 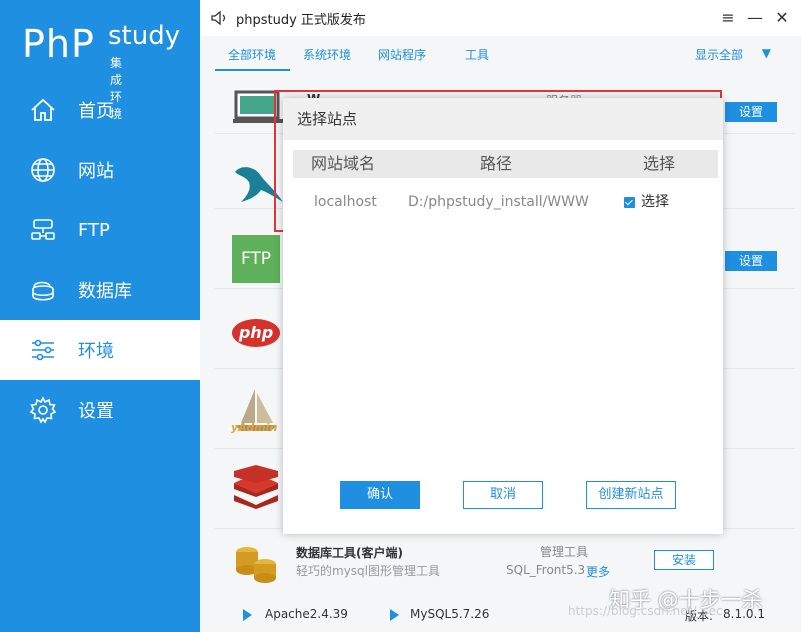 I want to click on sidebar-item-environment: 环境, so click(x=100, y=350).